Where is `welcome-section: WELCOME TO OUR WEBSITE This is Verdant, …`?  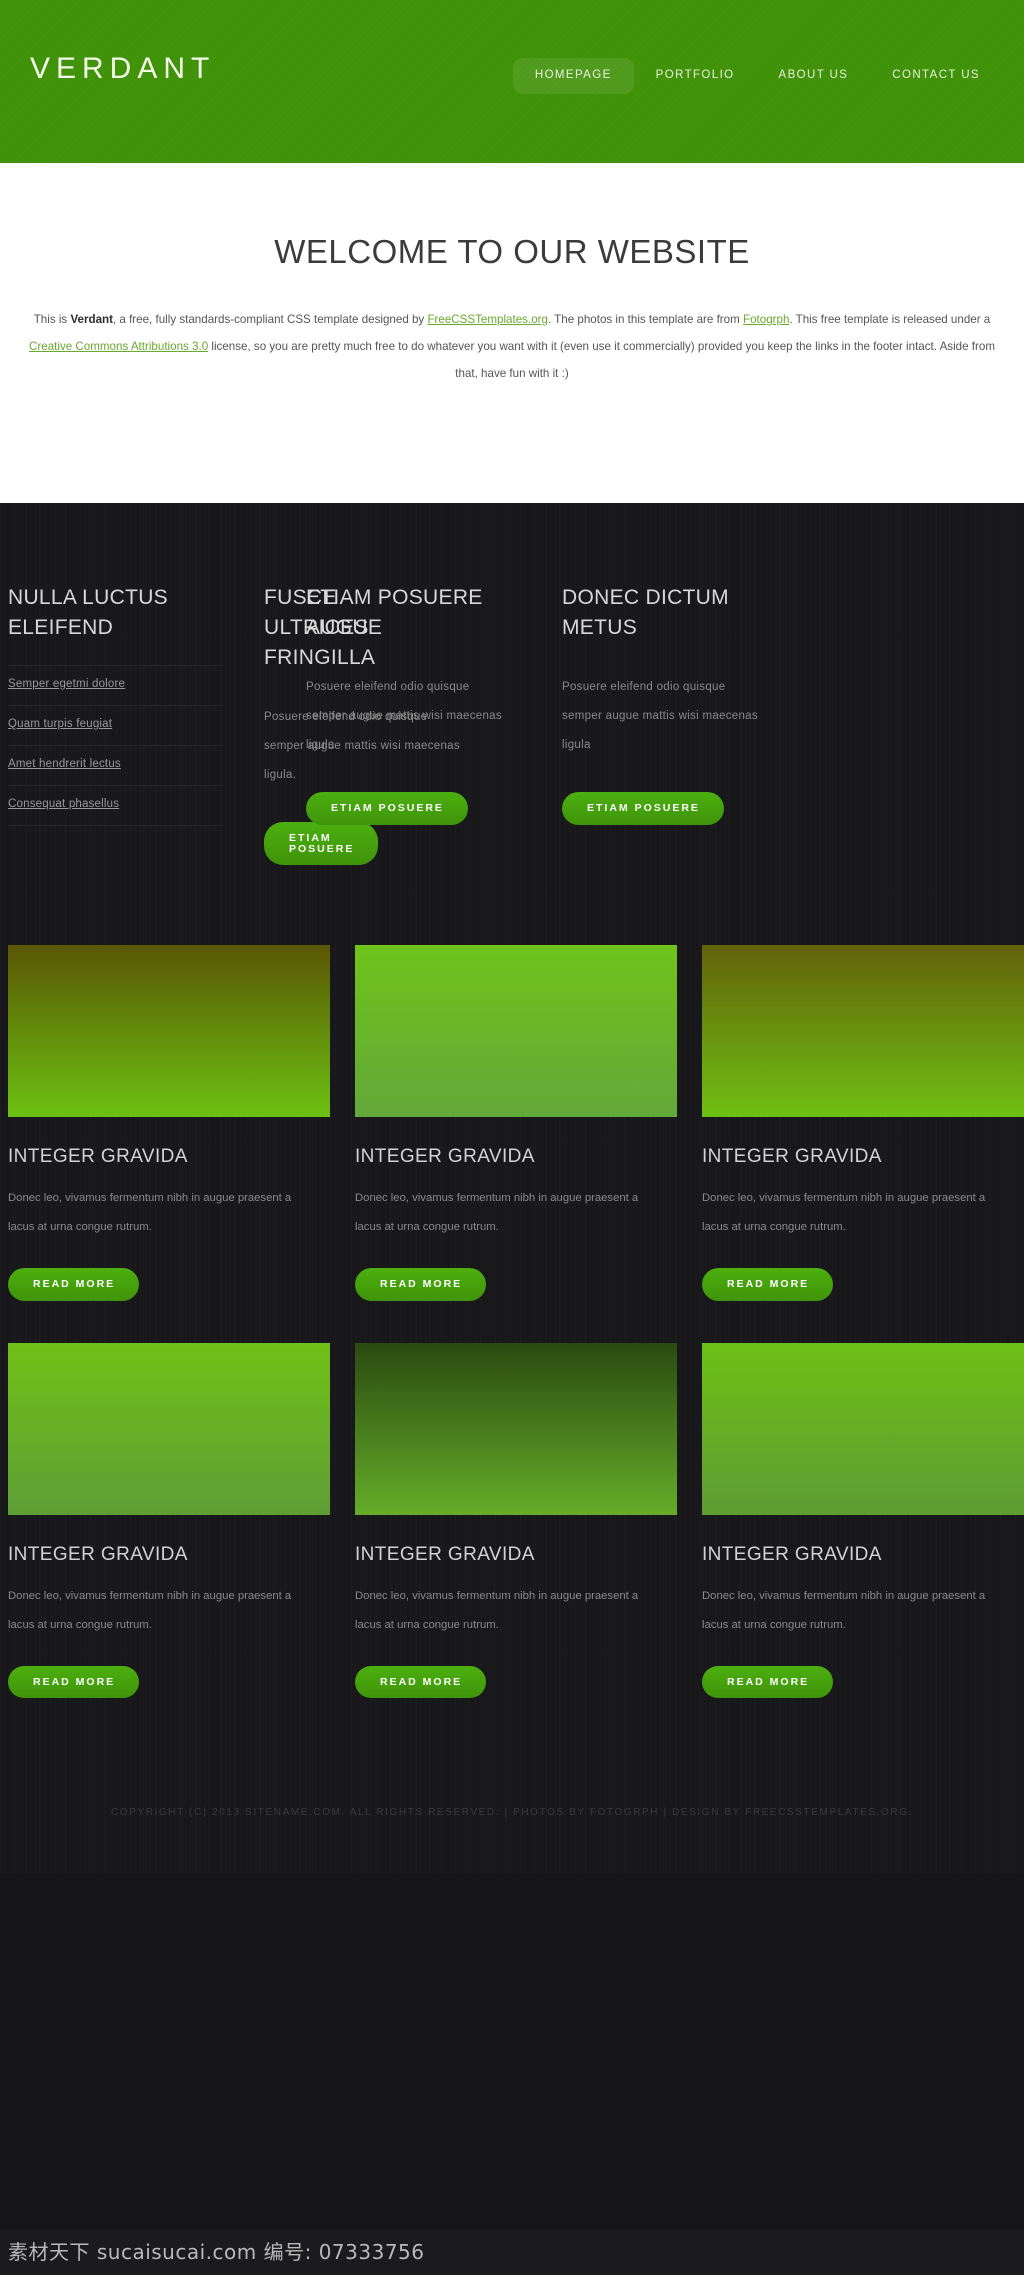
welcome-section: WELCOME TO OUR WEBSITE This is Verdant, … is located at coordinates (512, 333).